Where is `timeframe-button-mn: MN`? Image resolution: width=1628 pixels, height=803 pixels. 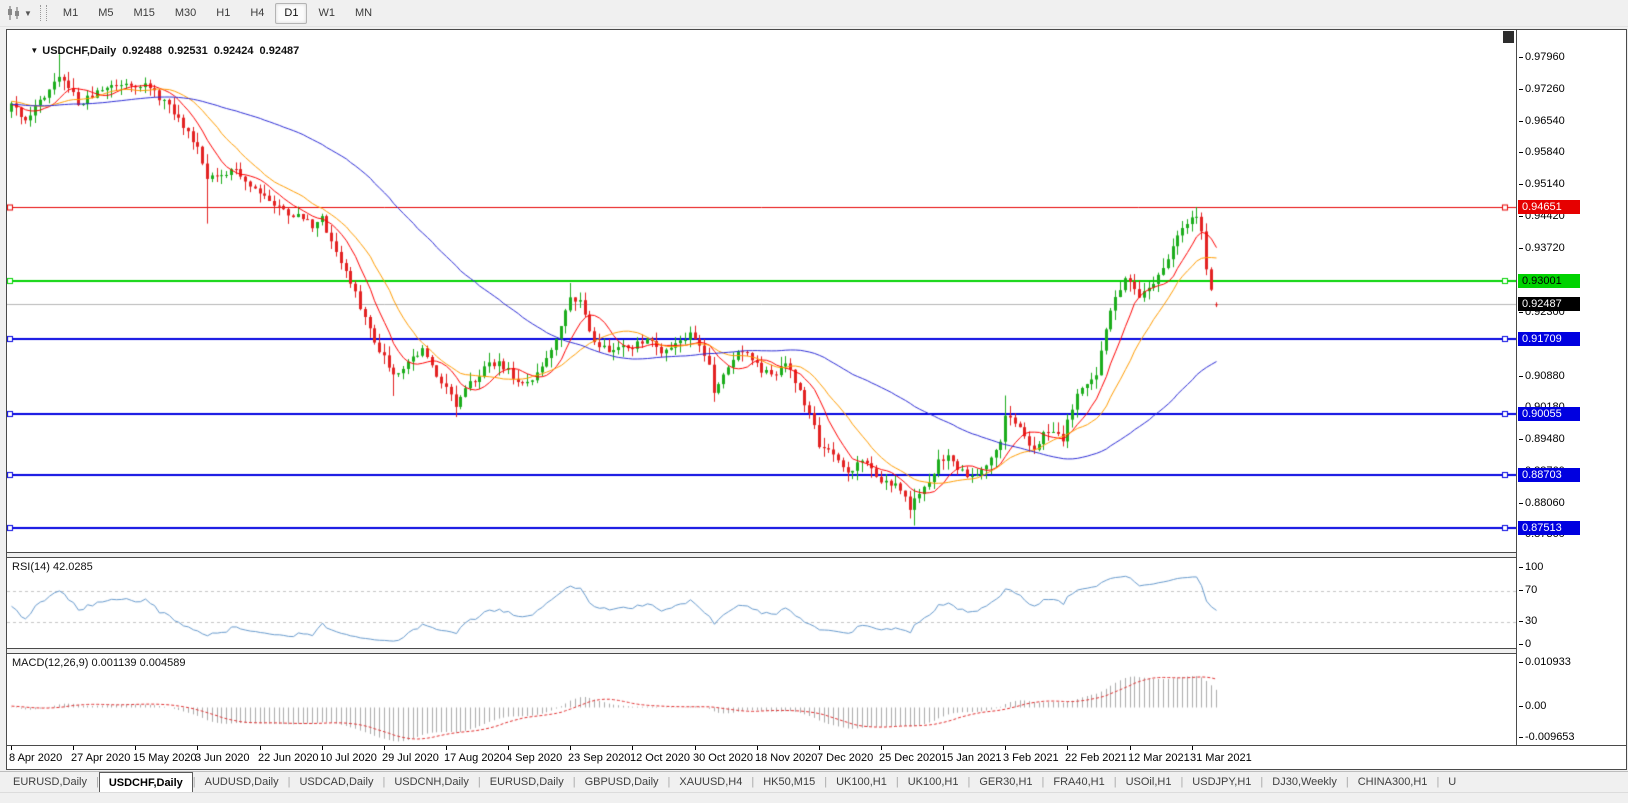
timeframe-button-mn: MN is located at coordinates (363, 13).